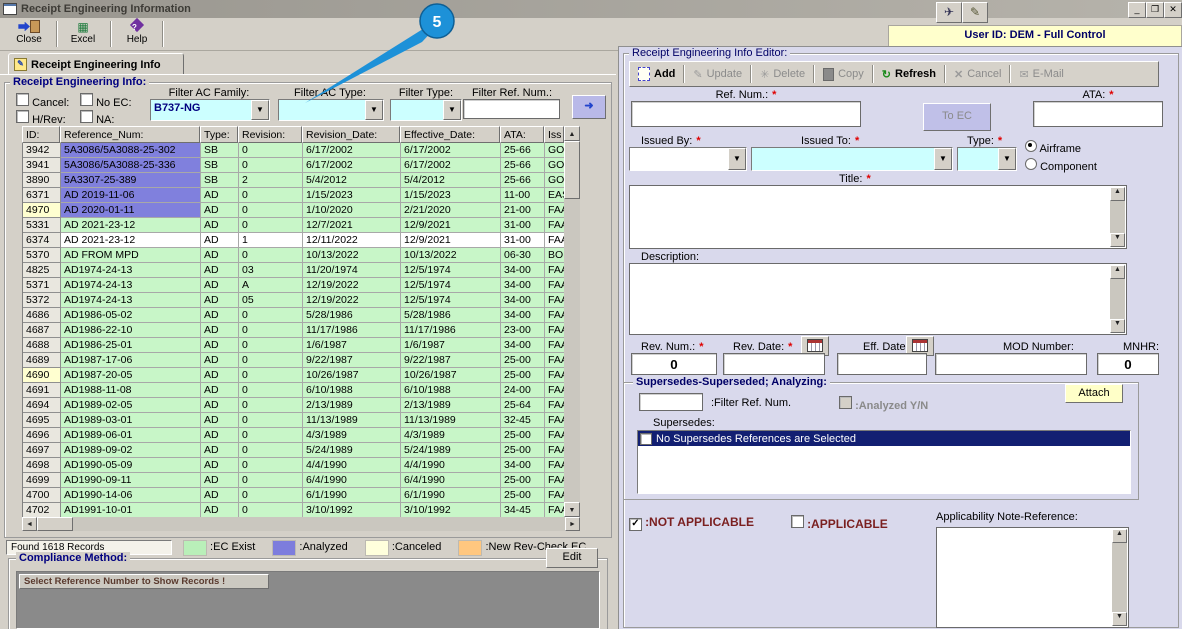 This screenshot has height=629, width=1182. I want to click on table-cell: 12/19/2022, so click(352, 285).